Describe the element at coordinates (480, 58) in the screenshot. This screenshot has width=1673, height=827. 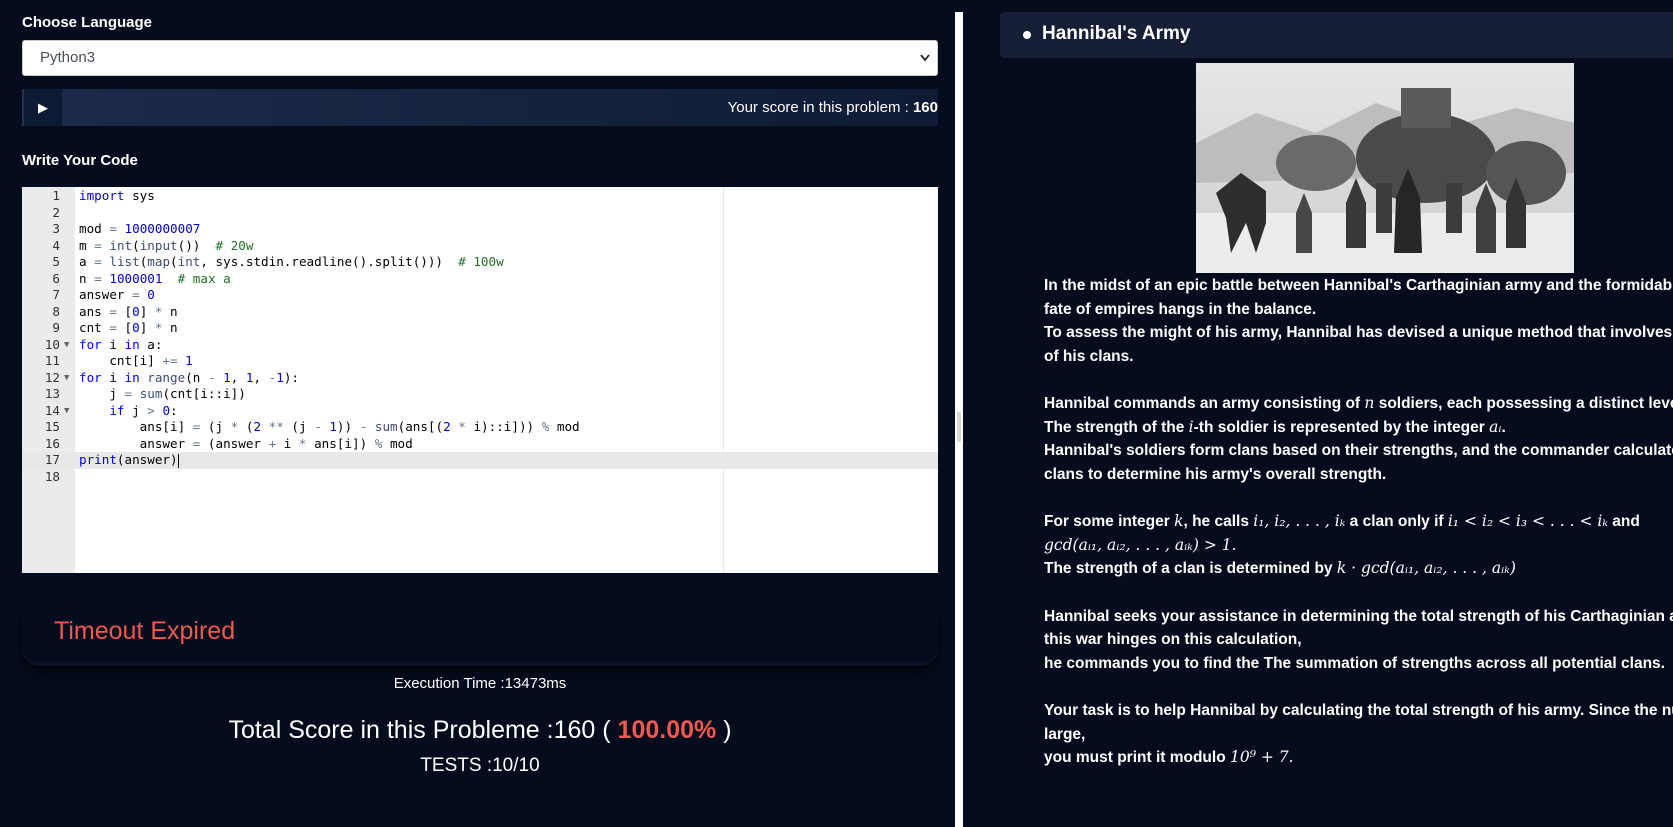
I see `language-select: Python3` at that location.